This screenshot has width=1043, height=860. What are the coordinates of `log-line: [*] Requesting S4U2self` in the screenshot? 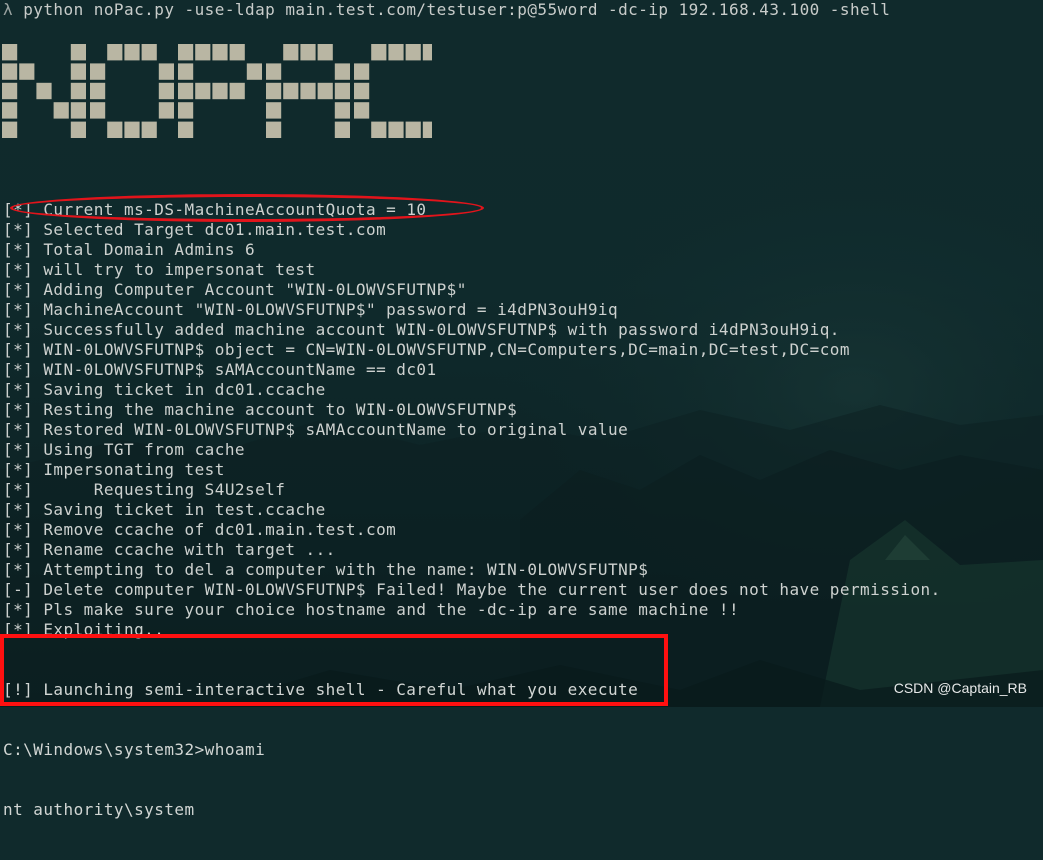 It's located at (472, 490).